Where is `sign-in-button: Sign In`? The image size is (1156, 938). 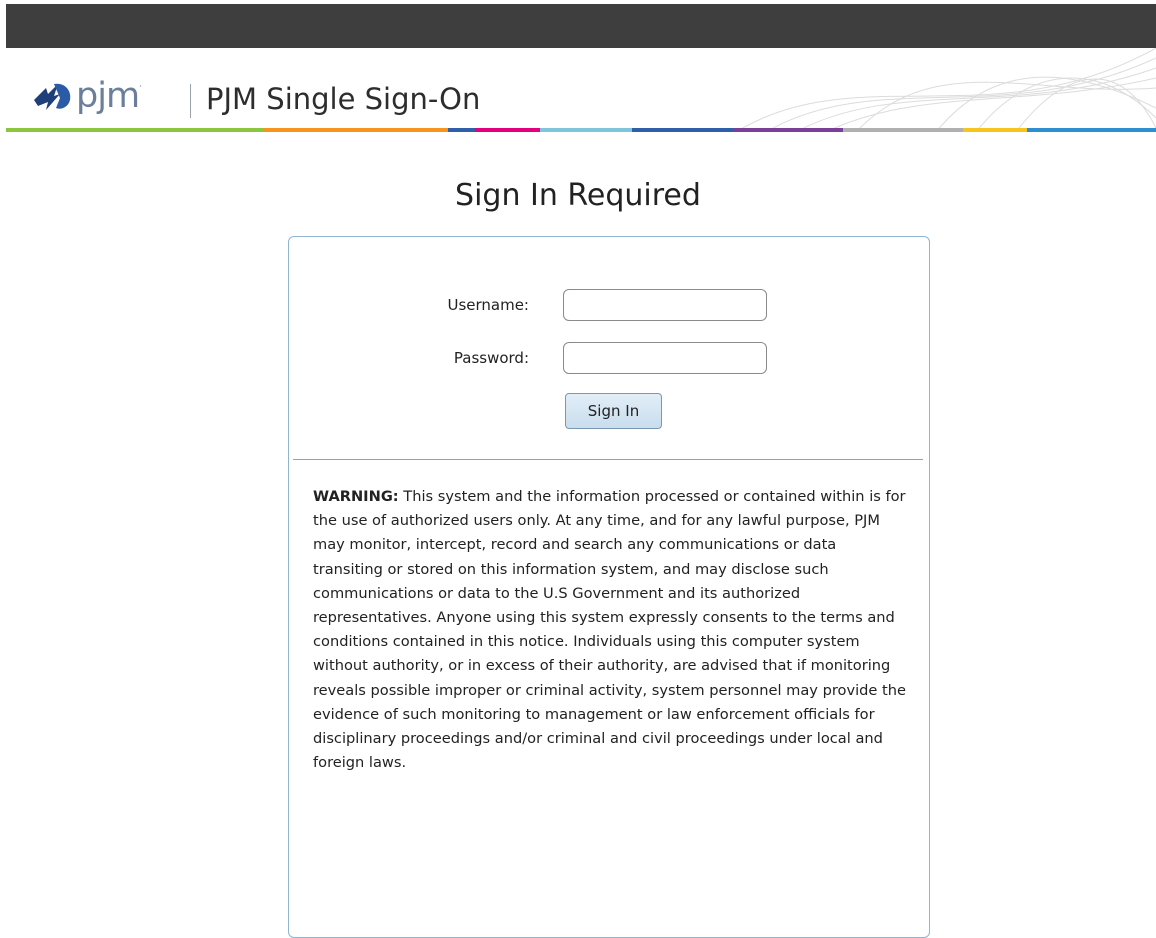 sign-in-button: Sign In is located at coordinates (613, 411).